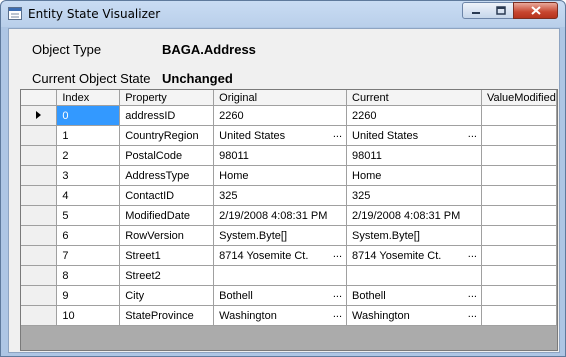 Image resolution: width=566 pixels, height=357 pixels. What do you see at coordinates (88, 235) in the screenshot?
I see `cell-index: 6` at bounding box center [88, 235].